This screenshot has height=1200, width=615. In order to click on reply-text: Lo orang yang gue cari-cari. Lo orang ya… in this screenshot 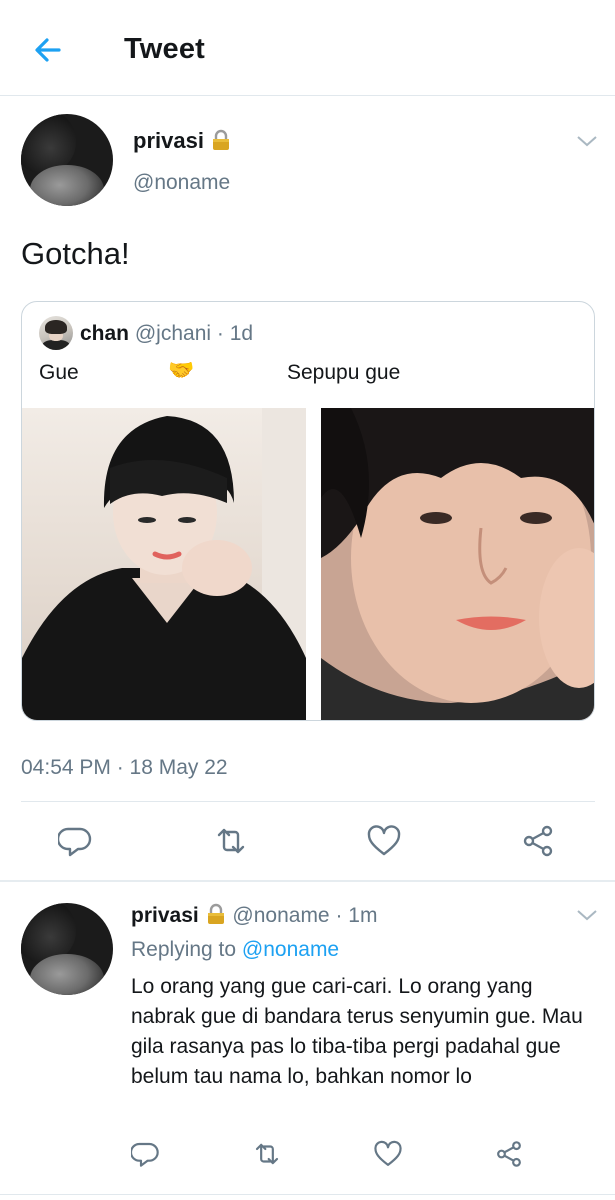, I will do `click(357, 1031)`.